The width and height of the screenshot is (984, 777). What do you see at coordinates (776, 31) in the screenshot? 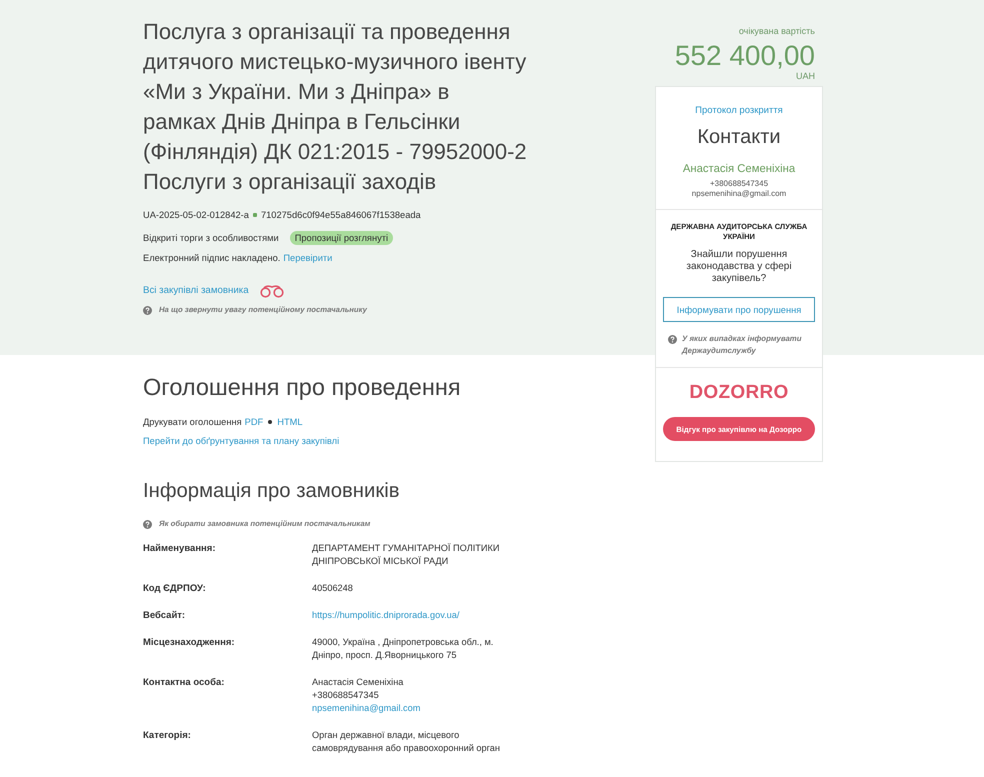
I see `expected-value-label: очікувана вартість` at bounding box center [776, 31].